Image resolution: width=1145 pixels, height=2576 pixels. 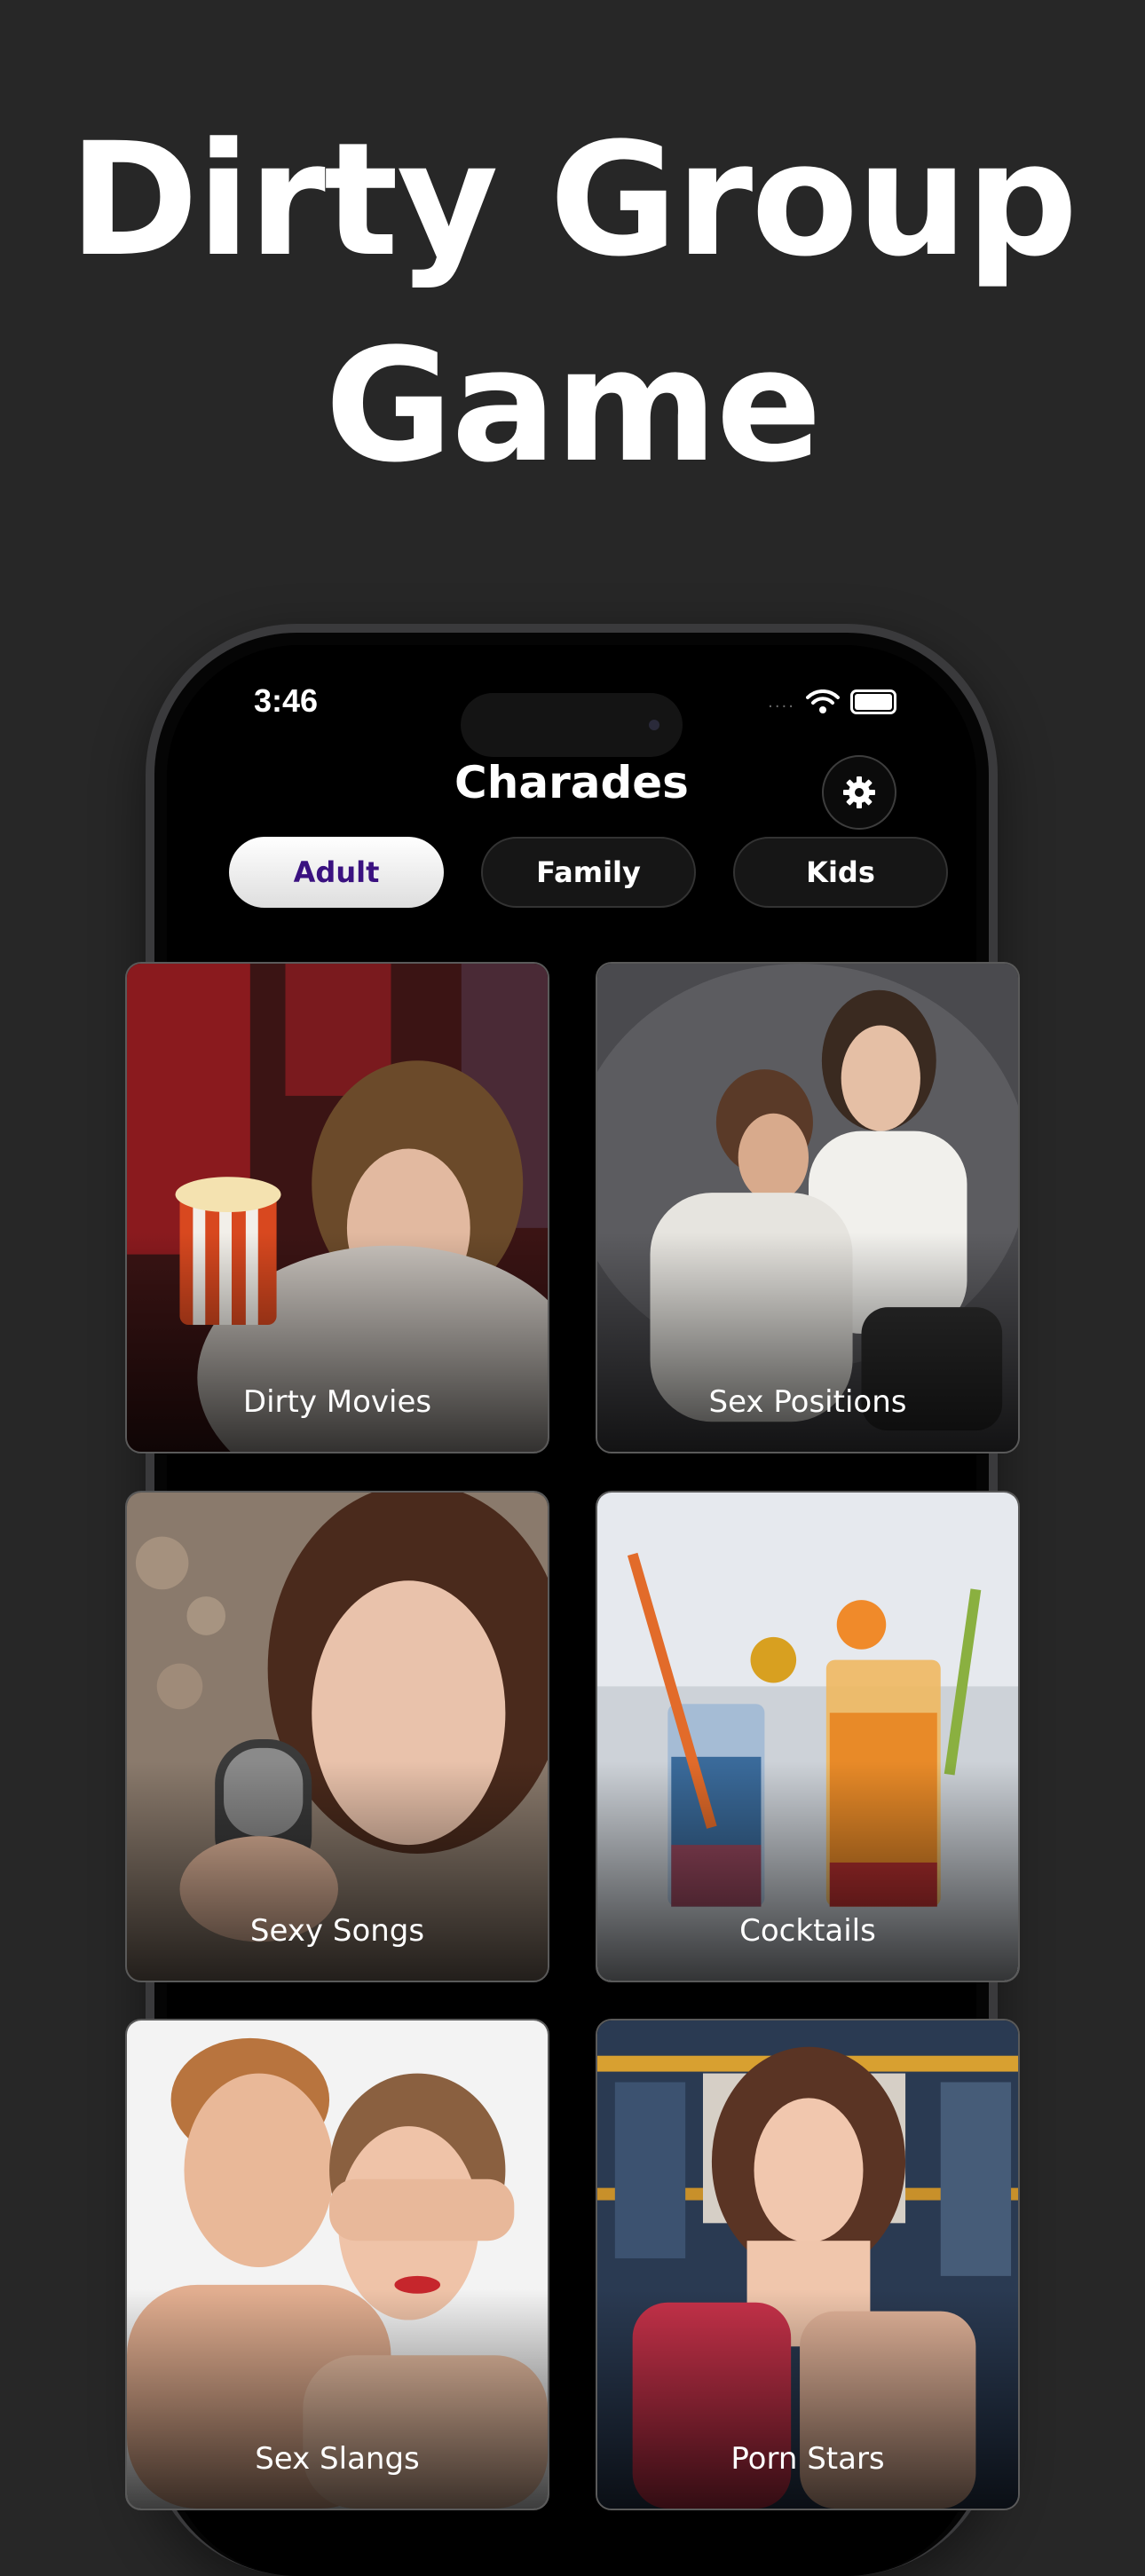 What do you see at coordinates (337, 1207) in the screenshot?
I see `card-dirty-movies: Dirty Movies` at bounding box center [337, 1207].